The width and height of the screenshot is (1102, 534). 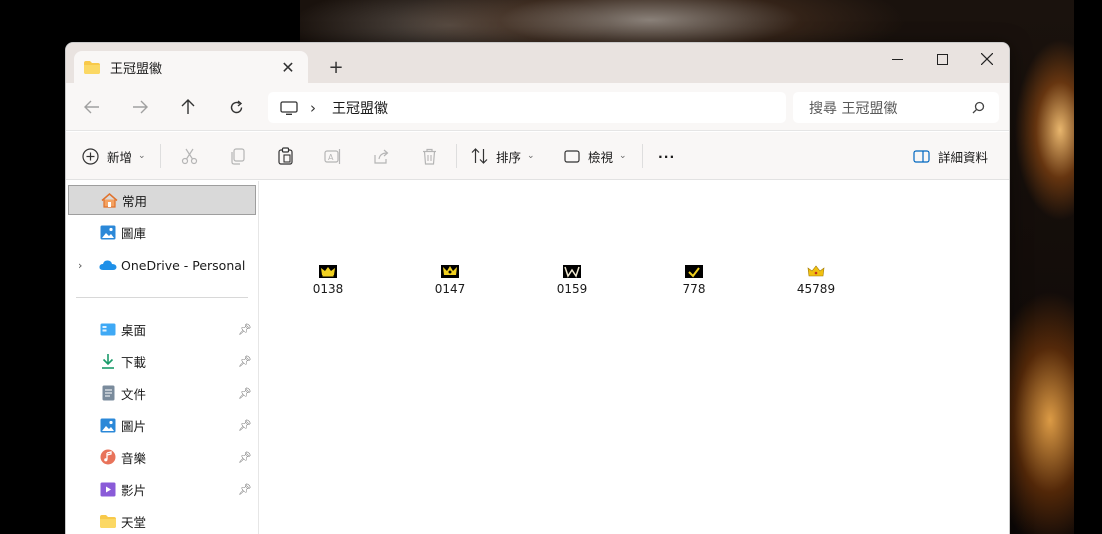 What do you see at coordinates (950, 156) in the screenshot?
I see `details-pane-button: 詳細資料` at bounding box center [950, 156].